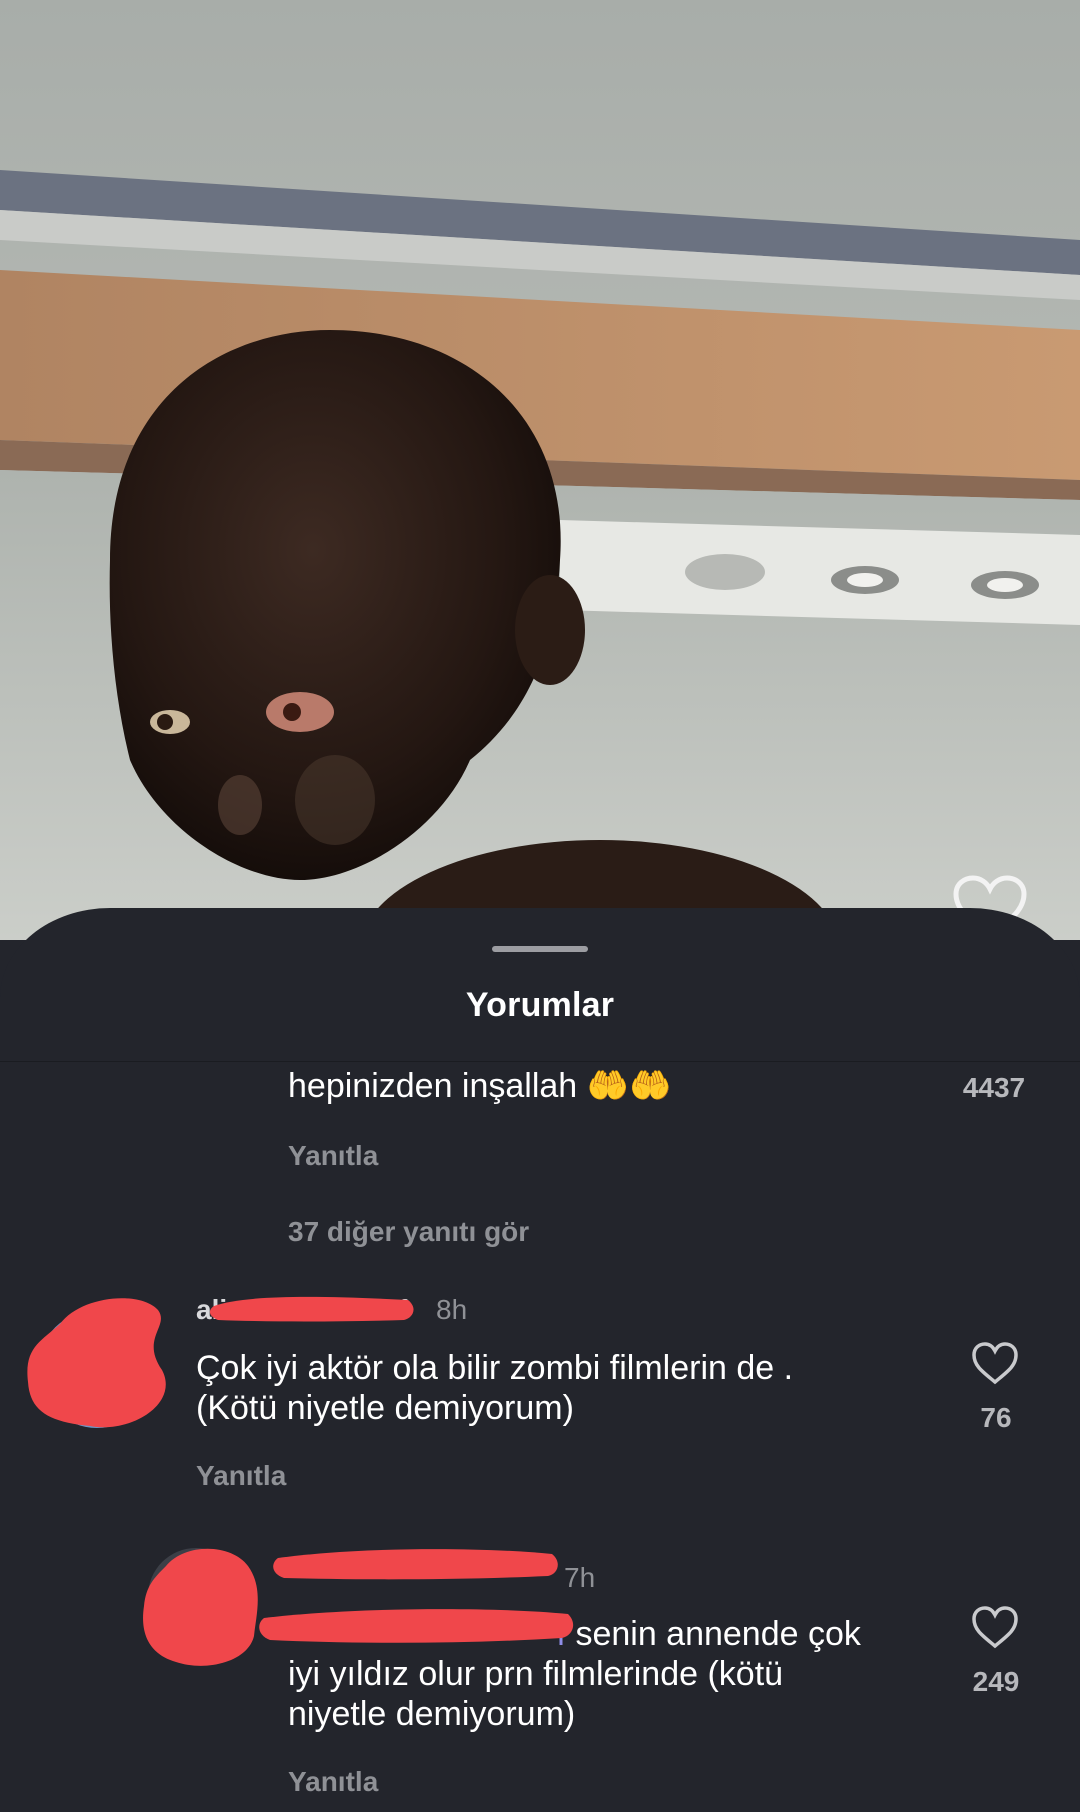 The height and width of the screenshot is (1812, 1080). I want to click on comment-text-line2: (Kötü niyetle demiyorum), so click(385, 1408).